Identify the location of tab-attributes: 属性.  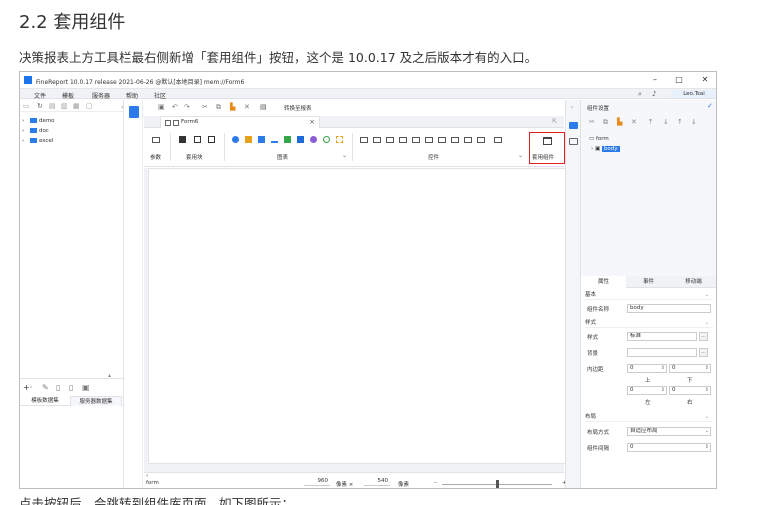
(603, 282).